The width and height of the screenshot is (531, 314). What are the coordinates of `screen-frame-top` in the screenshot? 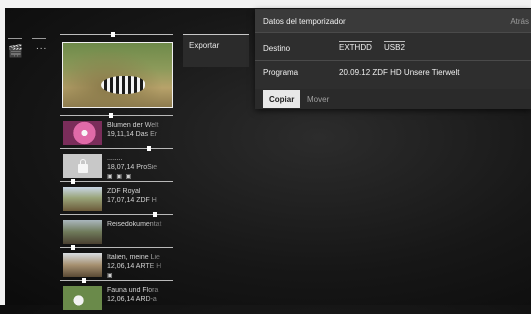 It's located at (265, 4).